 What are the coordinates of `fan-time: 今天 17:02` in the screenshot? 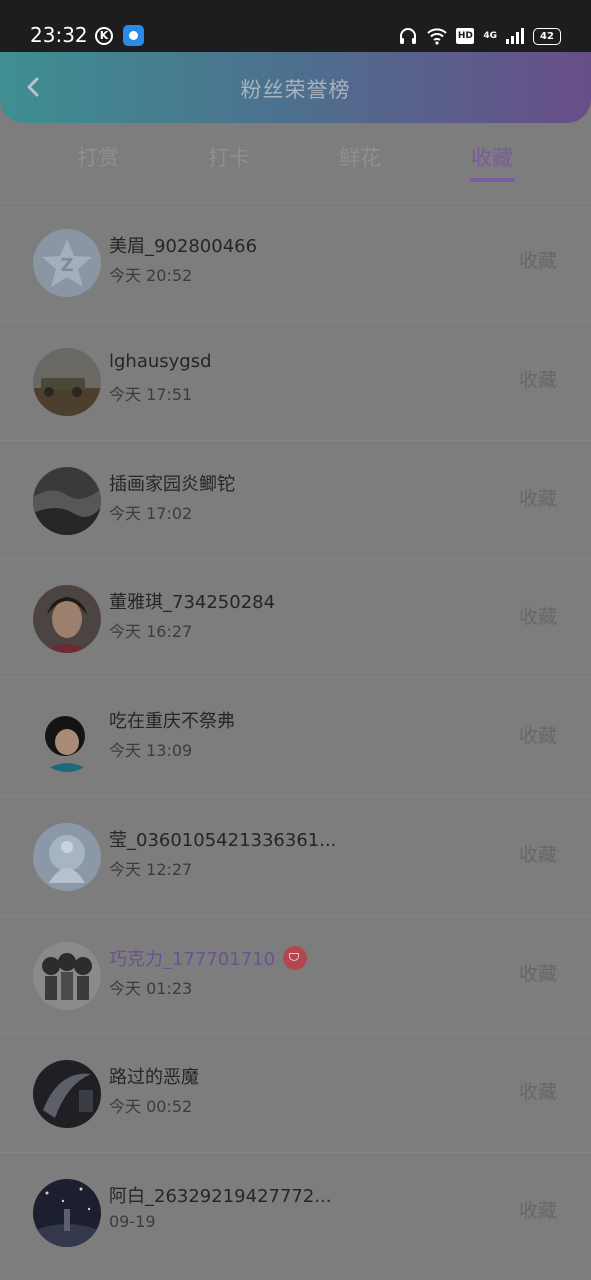 It's located at (151, 513).